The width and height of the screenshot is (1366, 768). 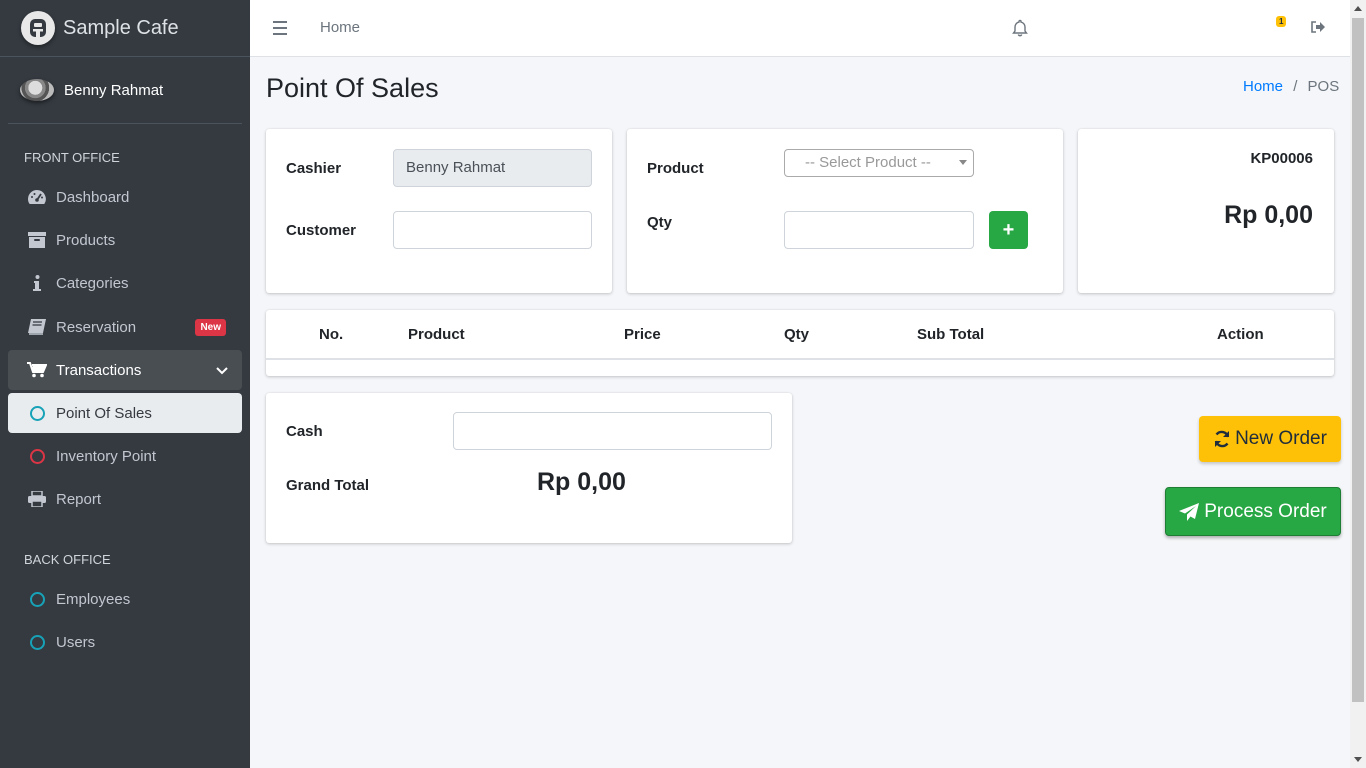 What do you see at coordinates (99, 370) in the screenshot?
I see `sidebar-item-label: Transactions` at bounding box center [99, 370].